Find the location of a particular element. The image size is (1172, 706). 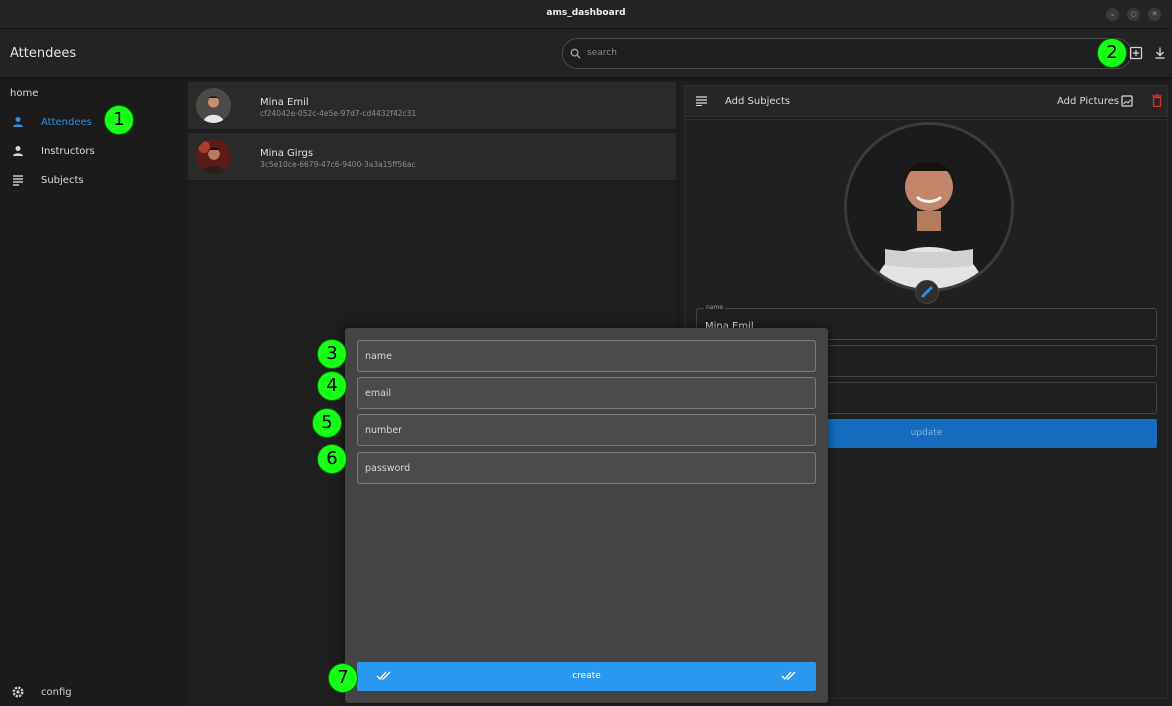

annotation-marker-7: 7 is located at coordinates (343, 678).